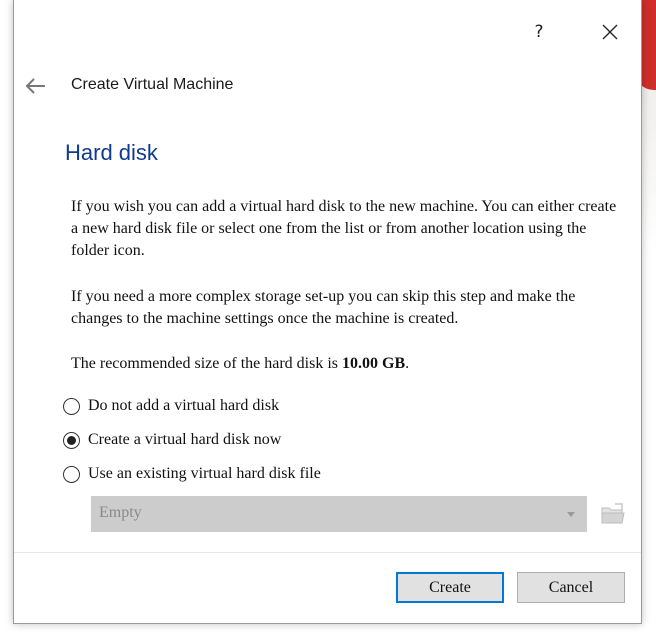 This screenshot has width=656, height=632. What do you see at coordinates (450, 587) in the screenshot?
I see `create-button: Create` at bounding box center [450, 587].